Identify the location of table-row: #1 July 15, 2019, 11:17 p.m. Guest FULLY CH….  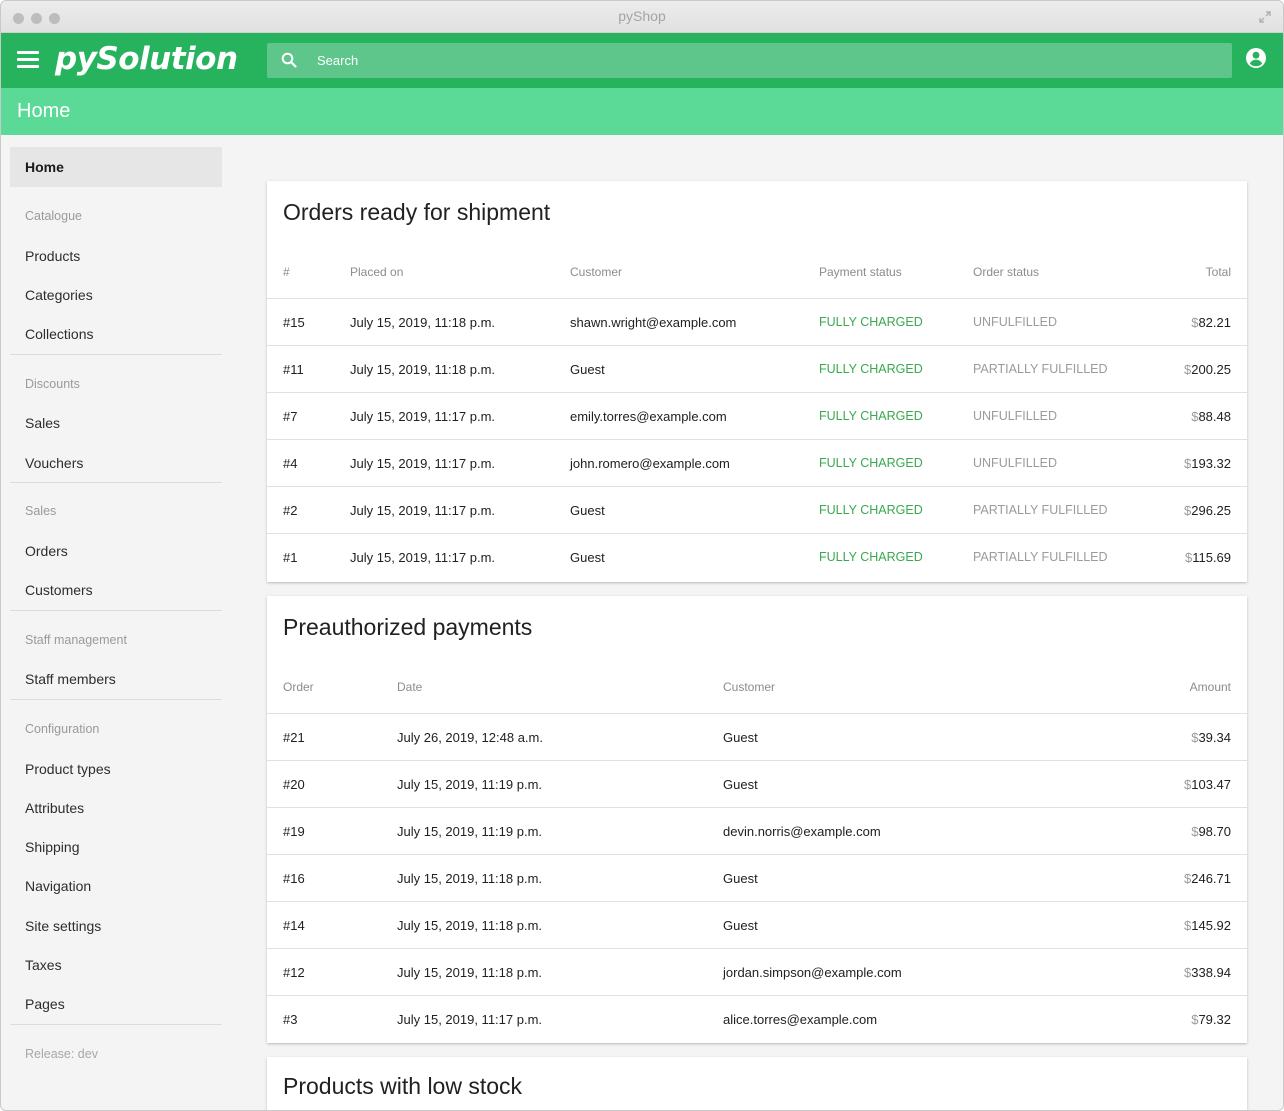
(757, 557).